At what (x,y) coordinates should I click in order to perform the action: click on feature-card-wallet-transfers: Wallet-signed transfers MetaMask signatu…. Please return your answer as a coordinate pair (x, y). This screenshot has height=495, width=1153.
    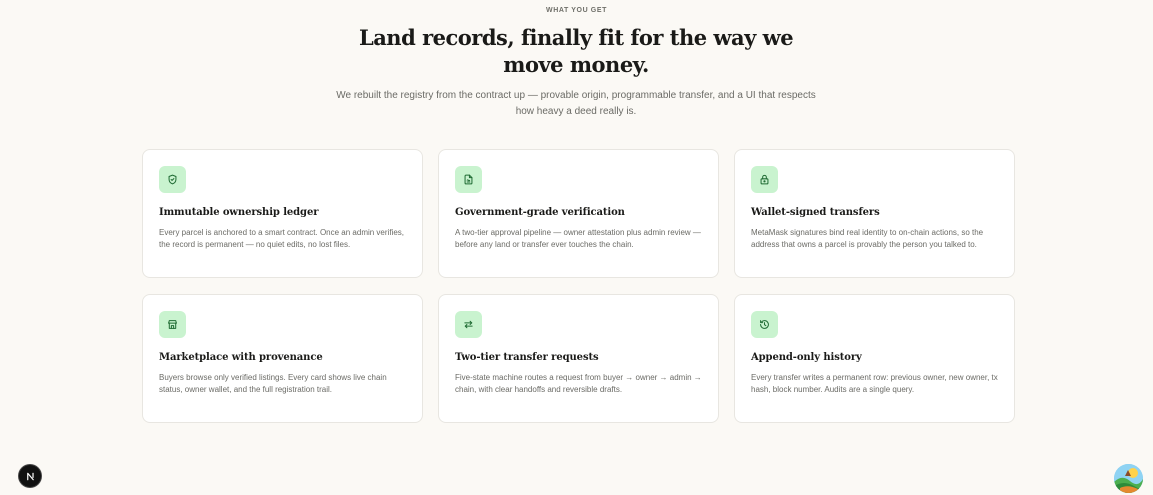
    Looking at the image, I should click on (874, 213).